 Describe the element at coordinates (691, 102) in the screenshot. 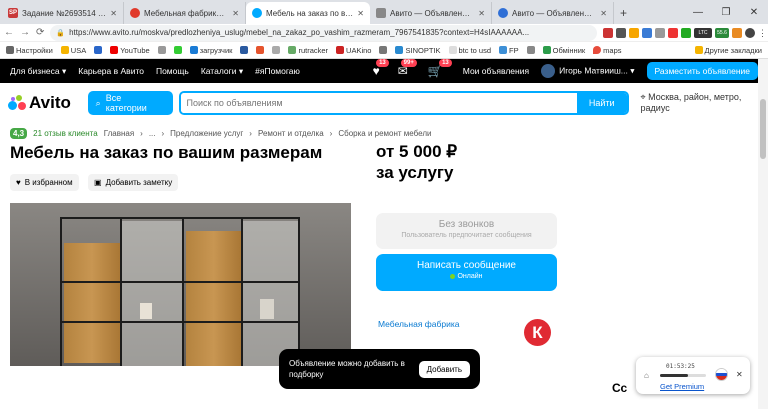

I see `location-text: Москва, район, метро, радиус` at that location.